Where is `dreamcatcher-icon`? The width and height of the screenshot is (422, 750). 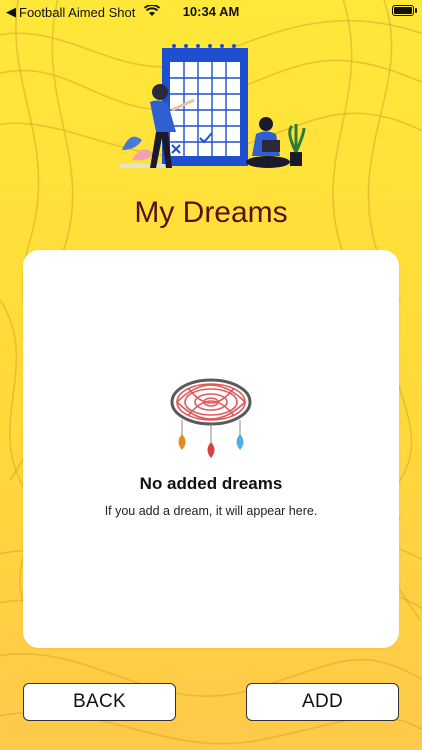
dreamcatcher-icon is located at coordinates (211, 418).